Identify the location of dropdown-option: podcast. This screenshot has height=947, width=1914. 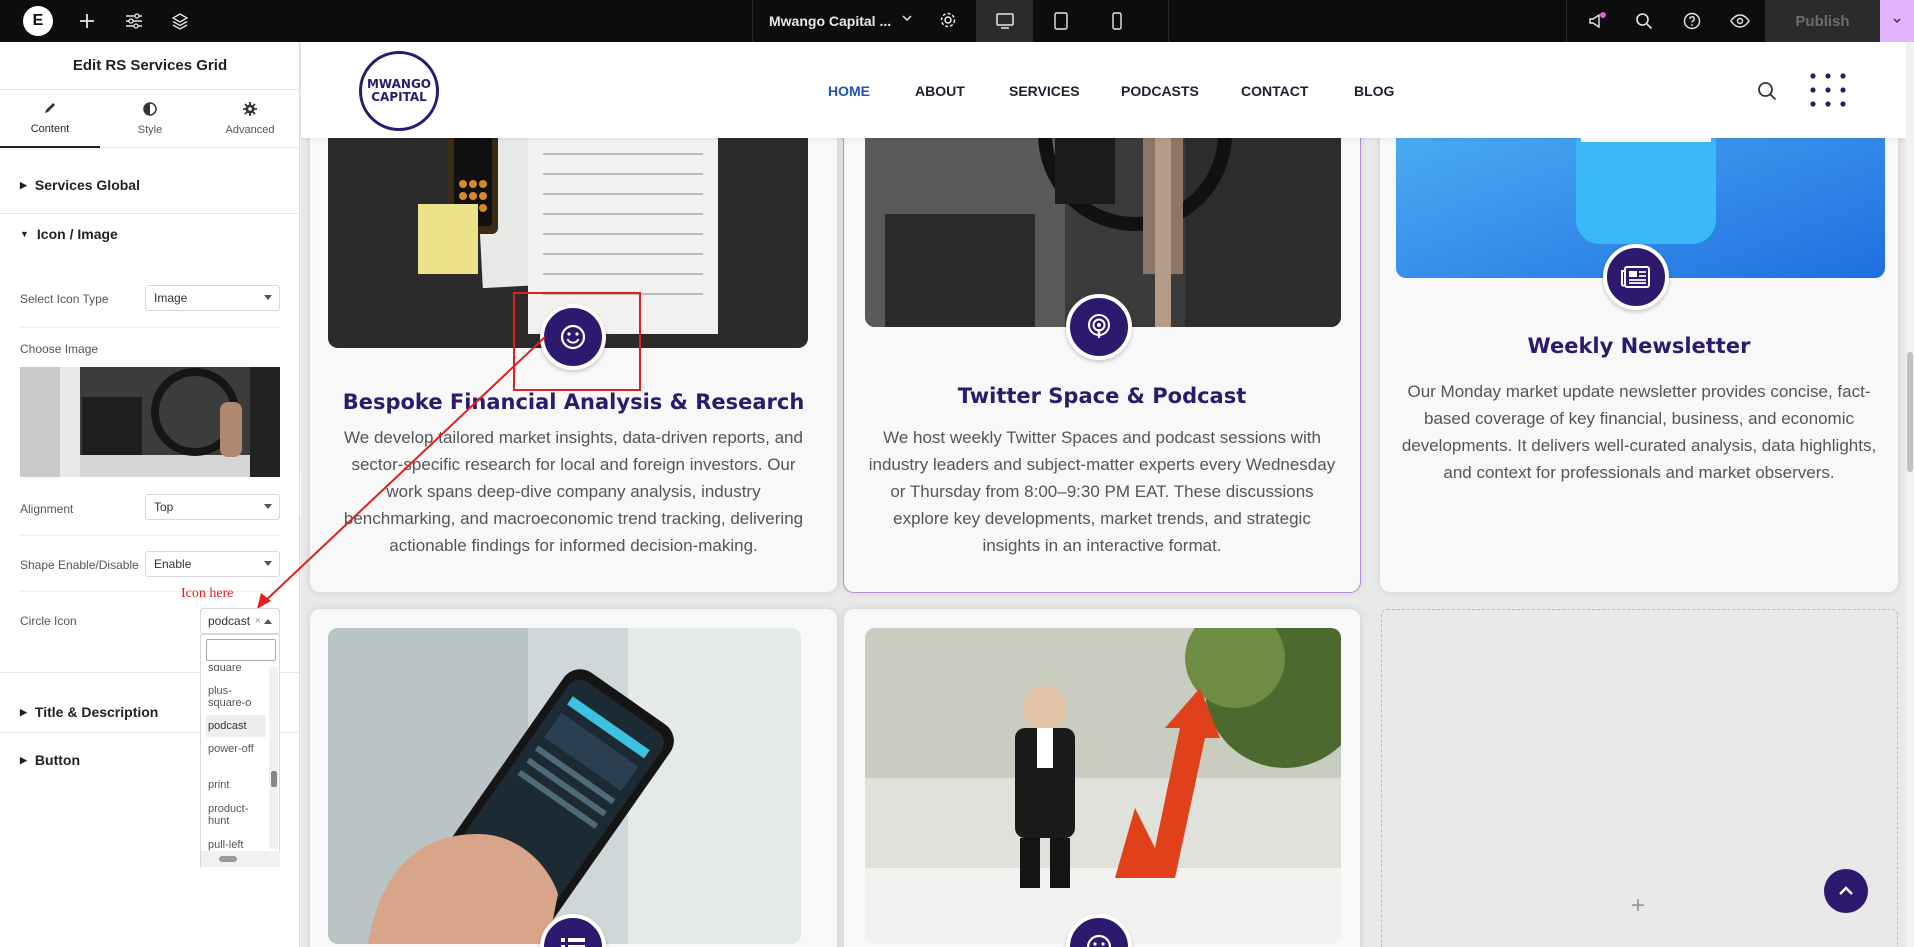
(236, 726).